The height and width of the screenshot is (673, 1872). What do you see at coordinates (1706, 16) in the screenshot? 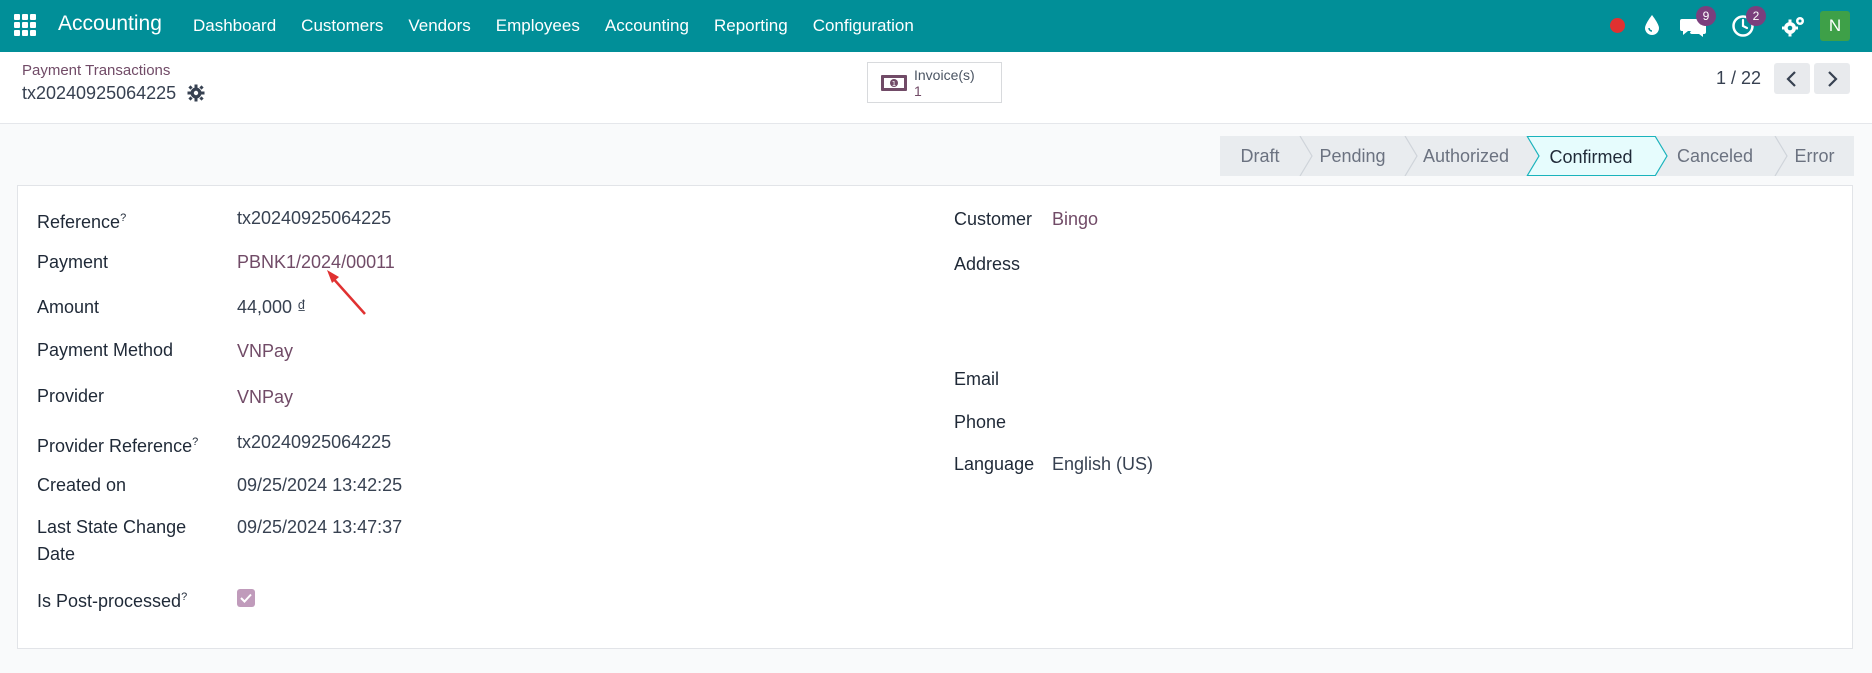
I see `chat-badge: 9` at bounding box center [1706, 16].